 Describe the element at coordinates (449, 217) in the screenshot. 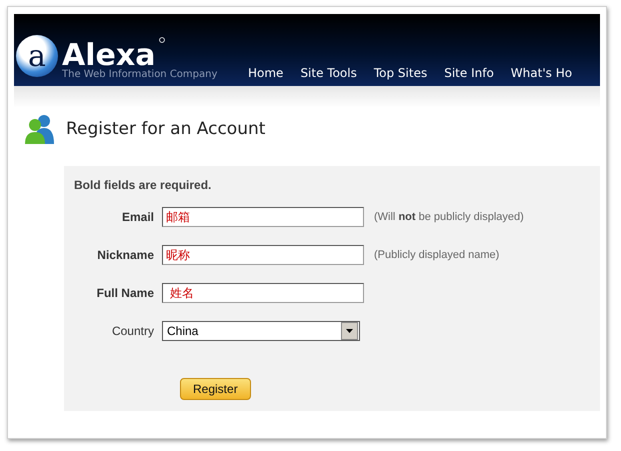

I see `field-hint: (Will not be publicly displayed)` at that location.